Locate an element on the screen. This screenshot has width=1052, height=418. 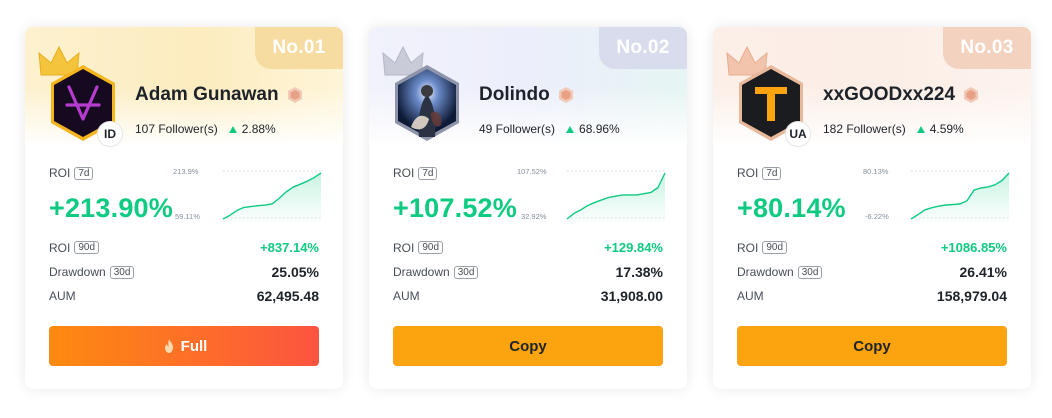
trader-name-text: xxGOODxx224 is located at coordinates (889, 94).